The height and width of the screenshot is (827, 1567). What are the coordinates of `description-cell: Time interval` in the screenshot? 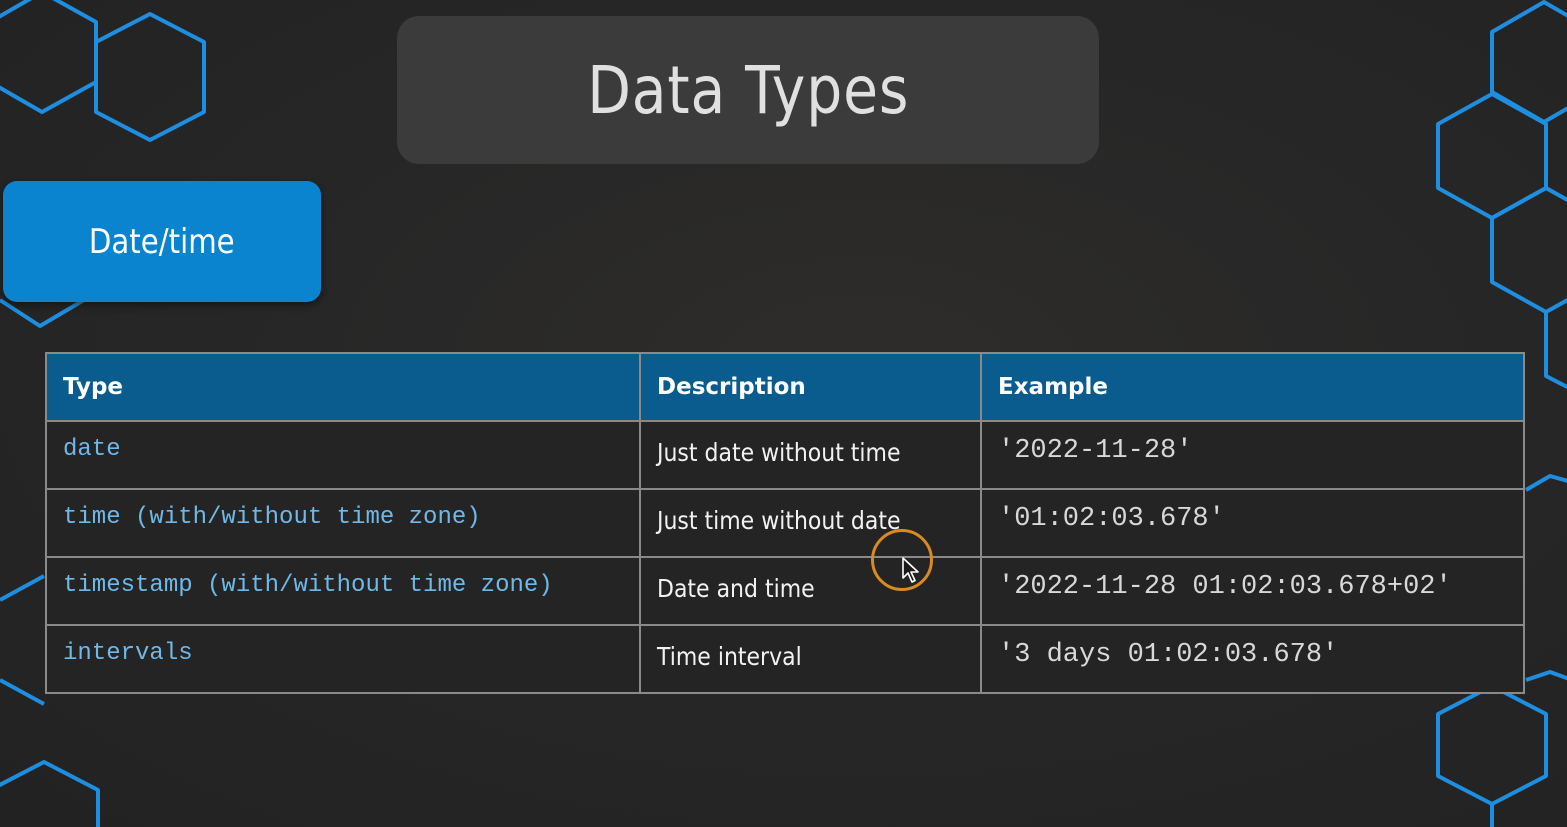 It's located at (810, 659).